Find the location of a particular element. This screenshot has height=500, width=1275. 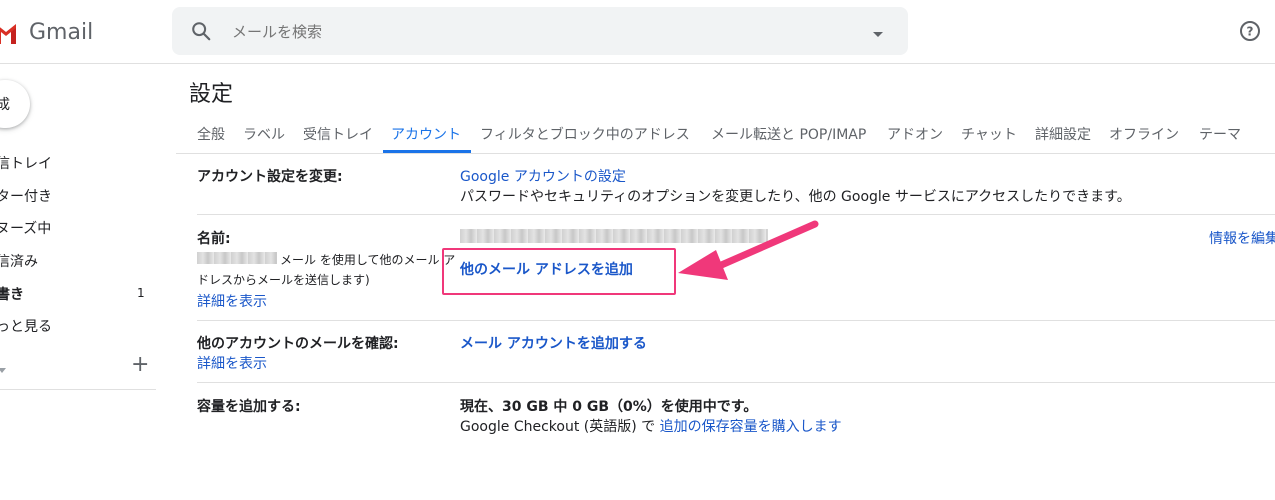

page-title: 設定 is located at coordinates (211, 94).